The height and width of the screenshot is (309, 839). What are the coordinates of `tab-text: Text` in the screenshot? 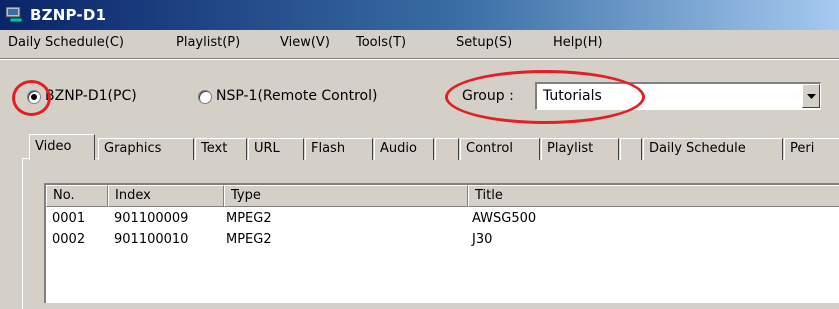 It's located at (221, 149).